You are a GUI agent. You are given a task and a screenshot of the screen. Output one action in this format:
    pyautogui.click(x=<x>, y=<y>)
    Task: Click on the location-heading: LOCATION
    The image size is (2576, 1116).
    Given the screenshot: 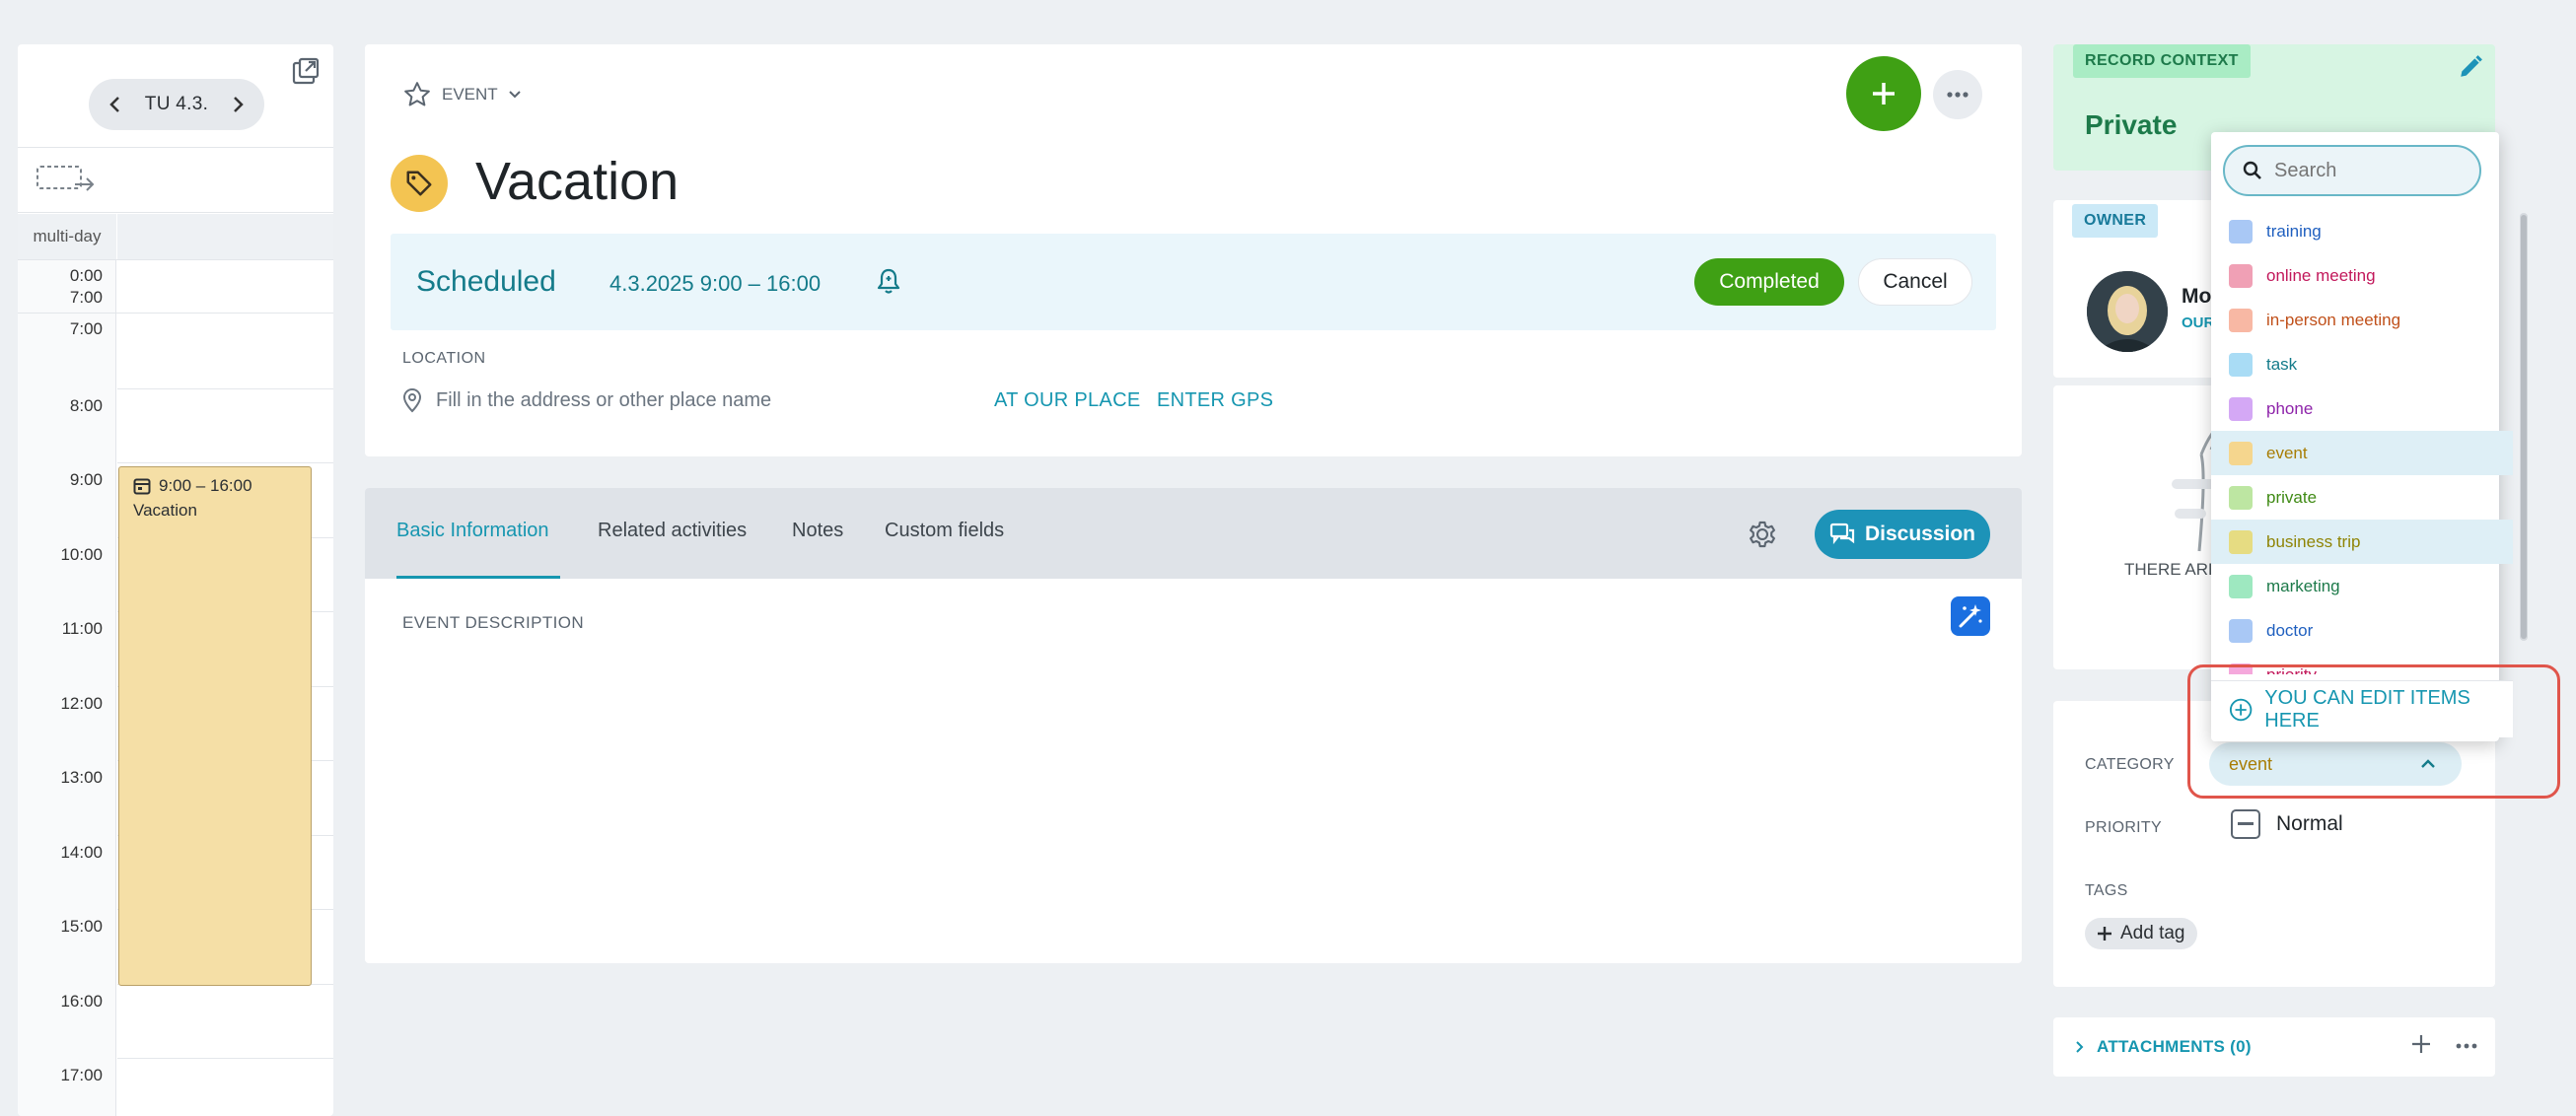 What is the action you would take?
    pyautogui.click(x=444, y=358)
    